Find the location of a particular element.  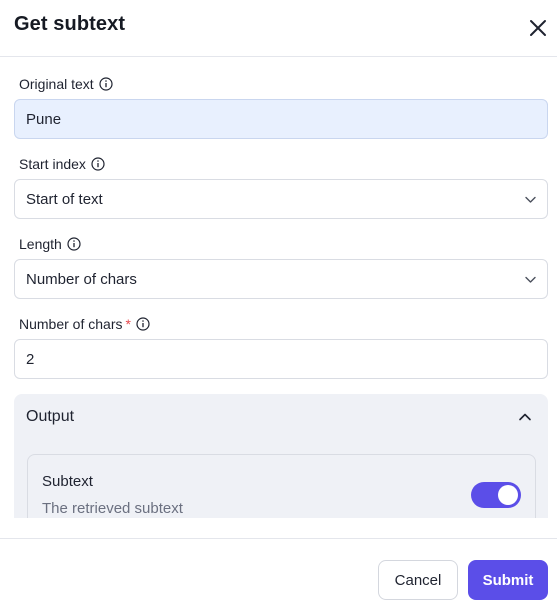

number-of-chars-label: Number of chars * is located at coordinates (84, 324).